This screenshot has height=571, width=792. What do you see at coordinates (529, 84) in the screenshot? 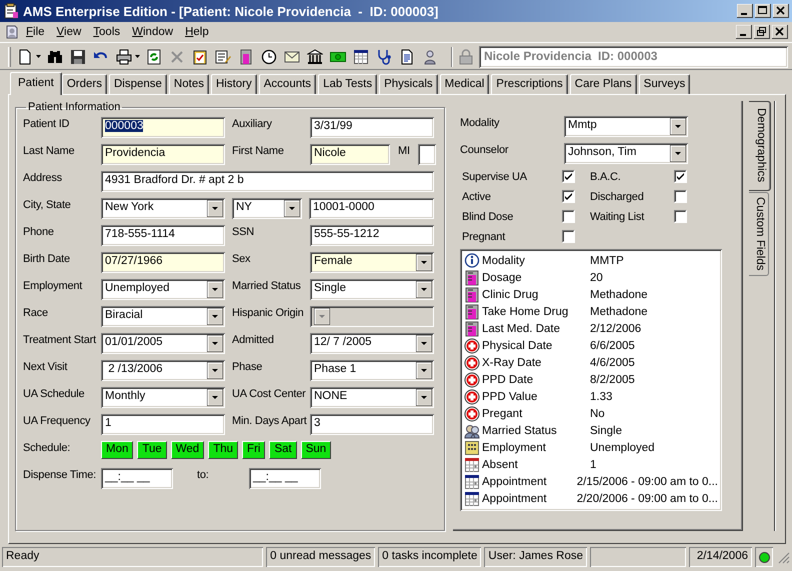
I see `tab: Prescriptions` at bounding box center [529, 84].